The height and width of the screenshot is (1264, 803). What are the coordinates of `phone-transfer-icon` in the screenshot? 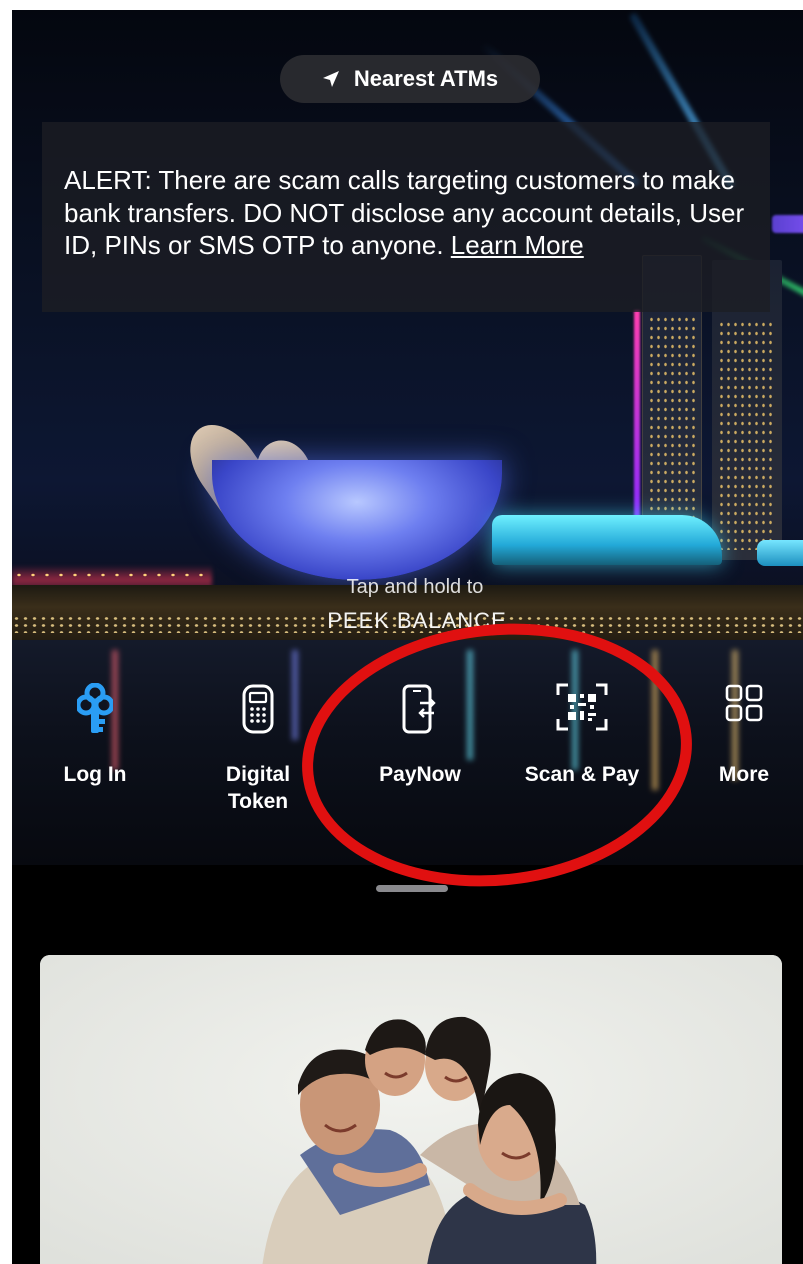 It's located at (420, 711).